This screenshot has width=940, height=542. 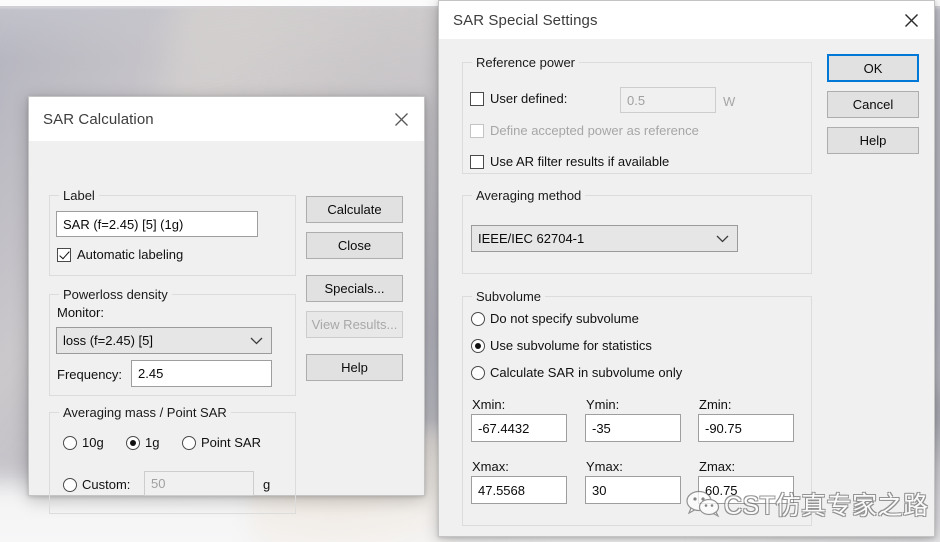 I want to click on user-defined-power-input: 0.5, so click(x=668, y=100).